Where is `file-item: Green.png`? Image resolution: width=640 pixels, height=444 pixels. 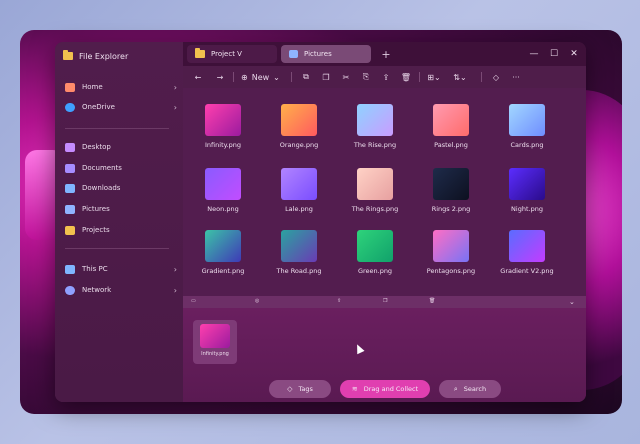 file-item: Green.png is located at coordinates (375, 258).